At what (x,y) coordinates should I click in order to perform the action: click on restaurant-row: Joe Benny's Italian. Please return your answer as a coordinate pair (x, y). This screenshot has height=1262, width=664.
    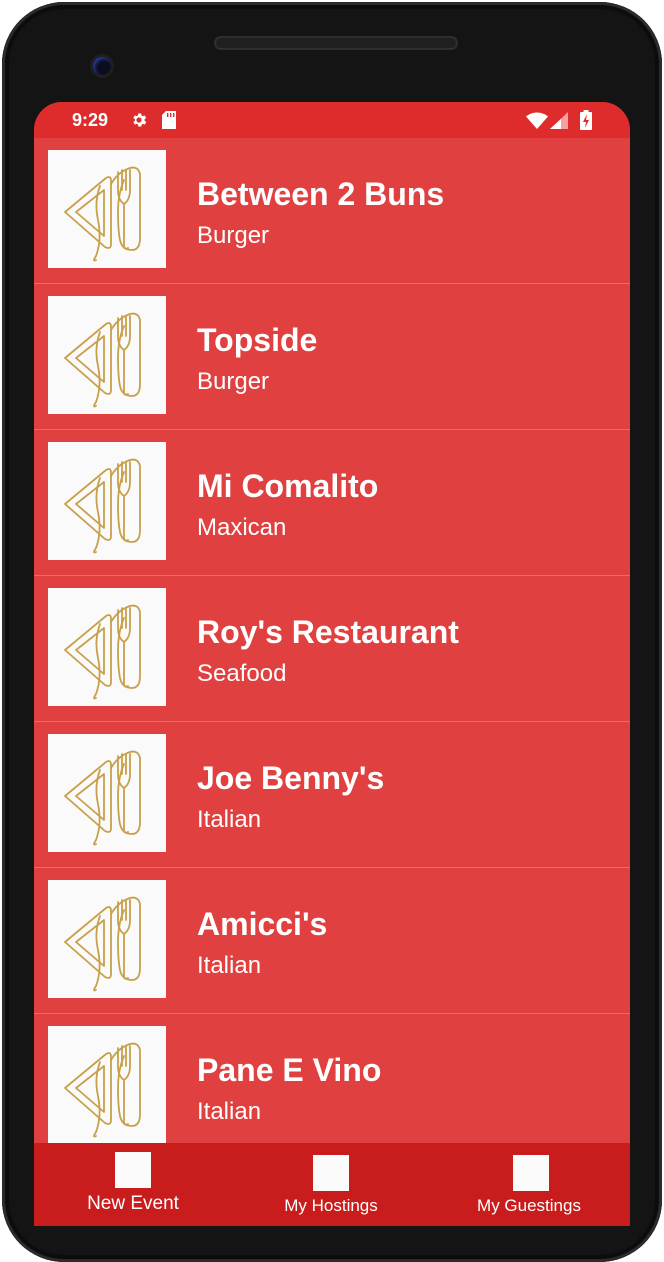
    Looking at the image, I should click on (332, 795).